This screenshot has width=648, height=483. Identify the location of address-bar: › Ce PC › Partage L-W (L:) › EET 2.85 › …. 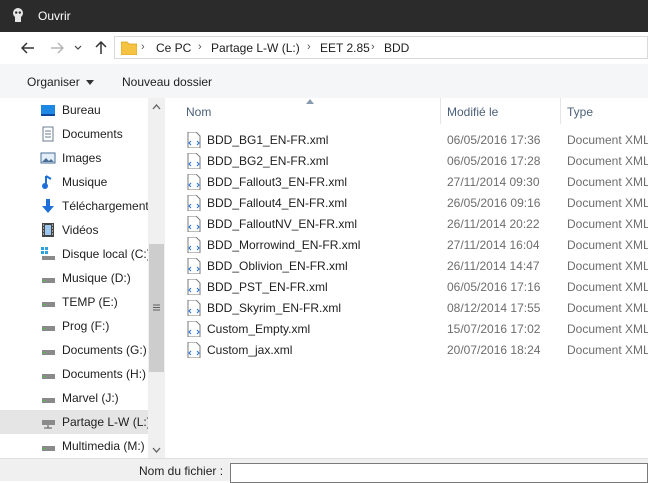
(381, 47).